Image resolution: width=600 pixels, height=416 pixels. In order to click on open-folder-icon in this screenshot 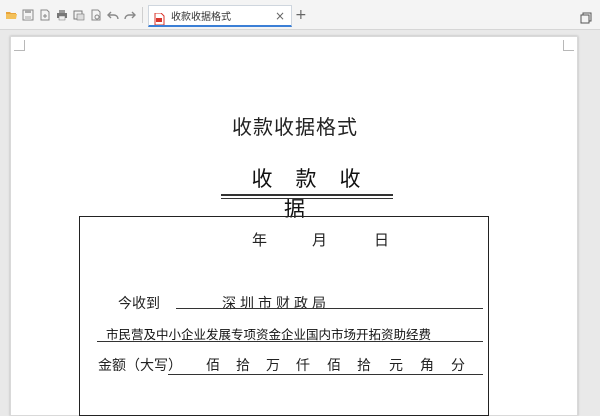, I will do `click(11, 15)`.